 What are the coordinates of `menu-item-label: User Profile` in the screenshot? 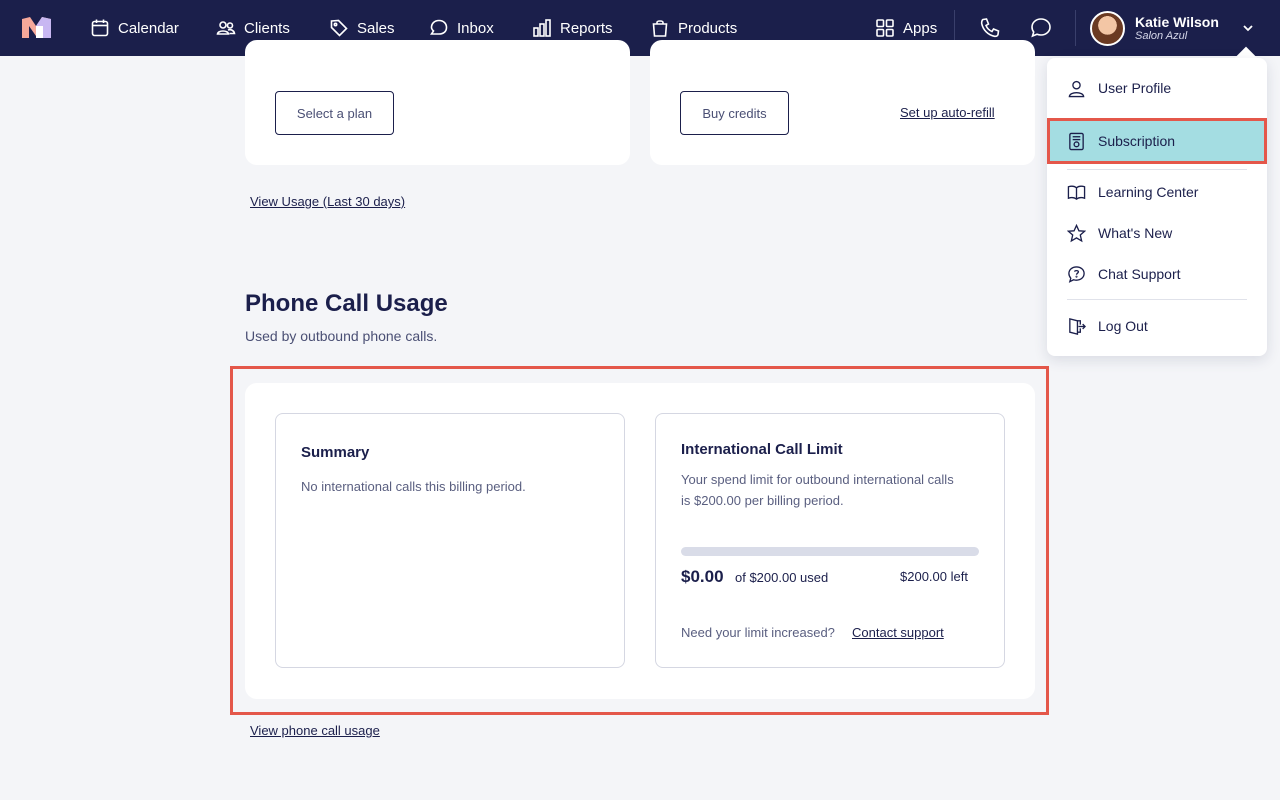 It's located at (1135, 88).